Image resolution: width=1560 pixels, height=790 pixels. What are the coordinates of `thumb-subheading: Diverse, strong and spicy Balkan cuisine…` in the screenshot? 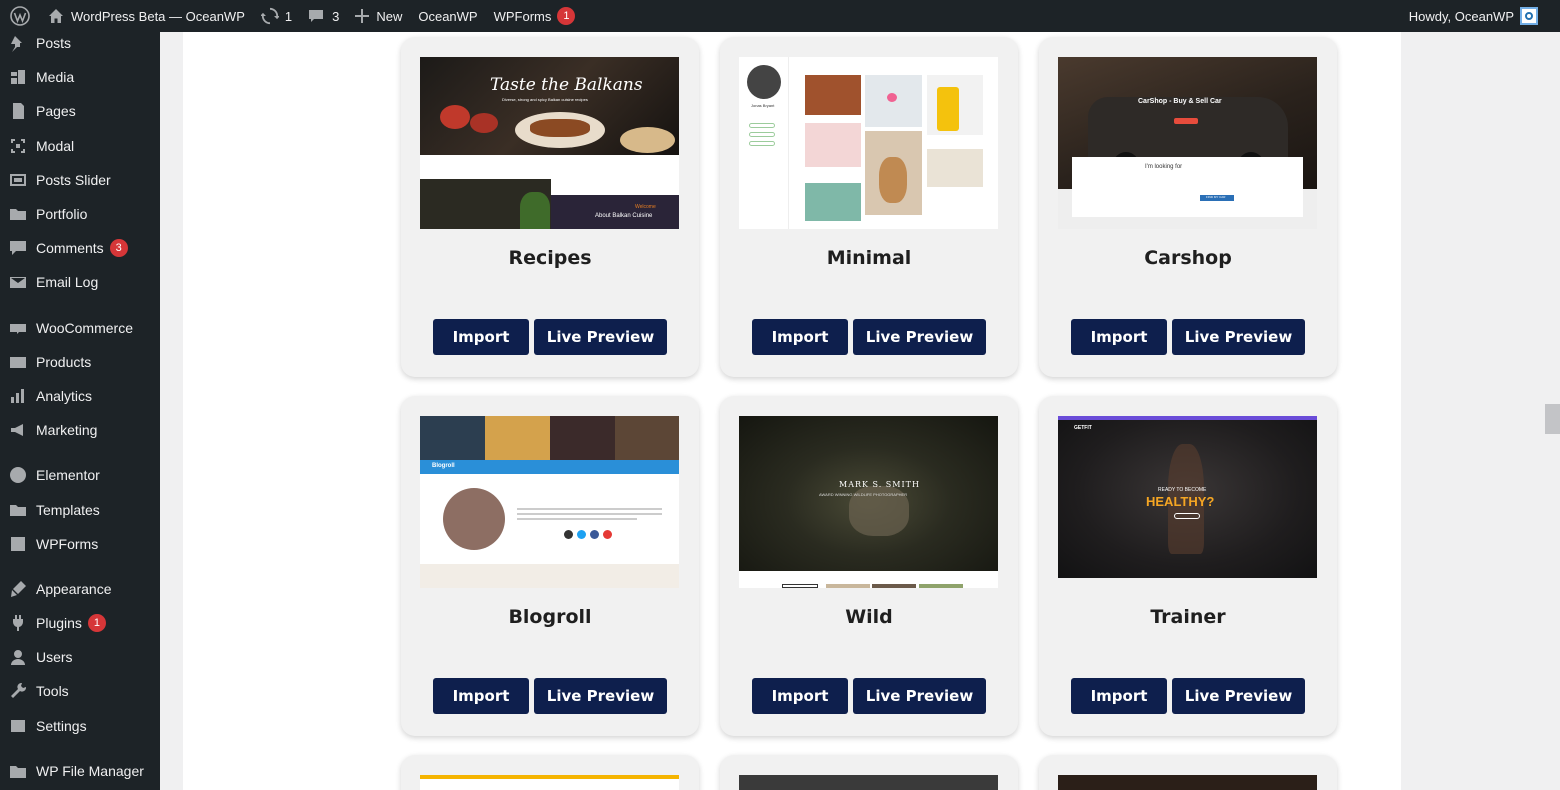 It's located at (545, 99).